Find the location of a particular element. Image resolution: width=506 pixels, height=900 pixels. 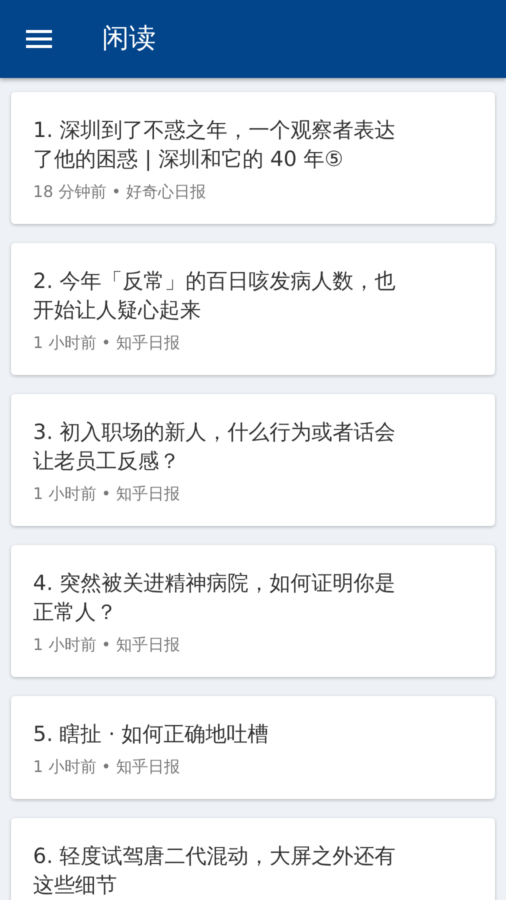

article-title: 6. 轻度试驾唐二代混动，大屏之外还有这些细节 is located at coordinates (215, 871).